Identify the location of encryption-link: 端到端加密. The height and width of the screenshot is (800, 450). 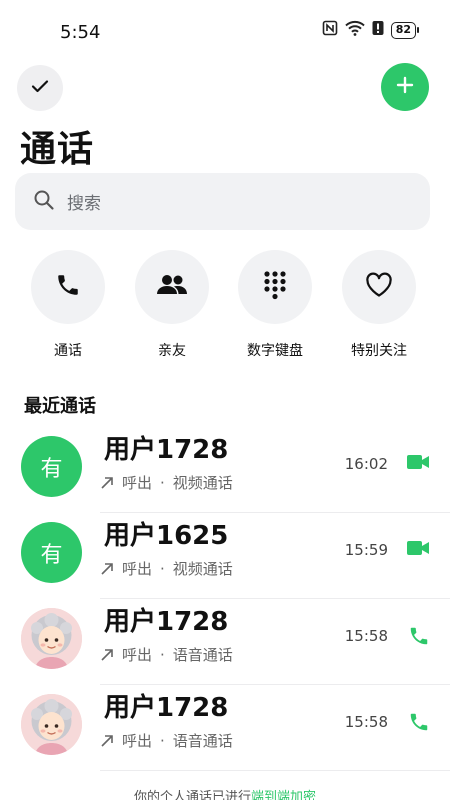
(283, 795).